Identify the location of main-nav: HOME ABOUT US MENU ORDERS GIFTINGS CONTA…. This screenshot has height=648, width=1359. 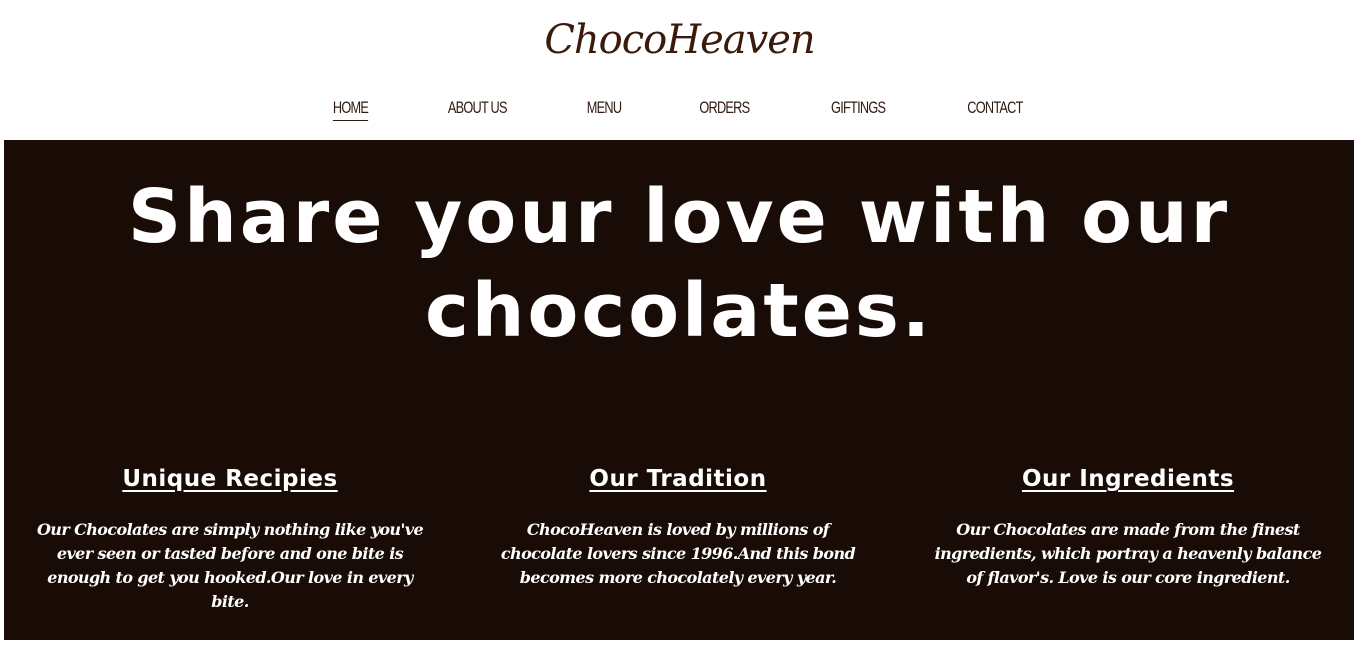
(679, 108).